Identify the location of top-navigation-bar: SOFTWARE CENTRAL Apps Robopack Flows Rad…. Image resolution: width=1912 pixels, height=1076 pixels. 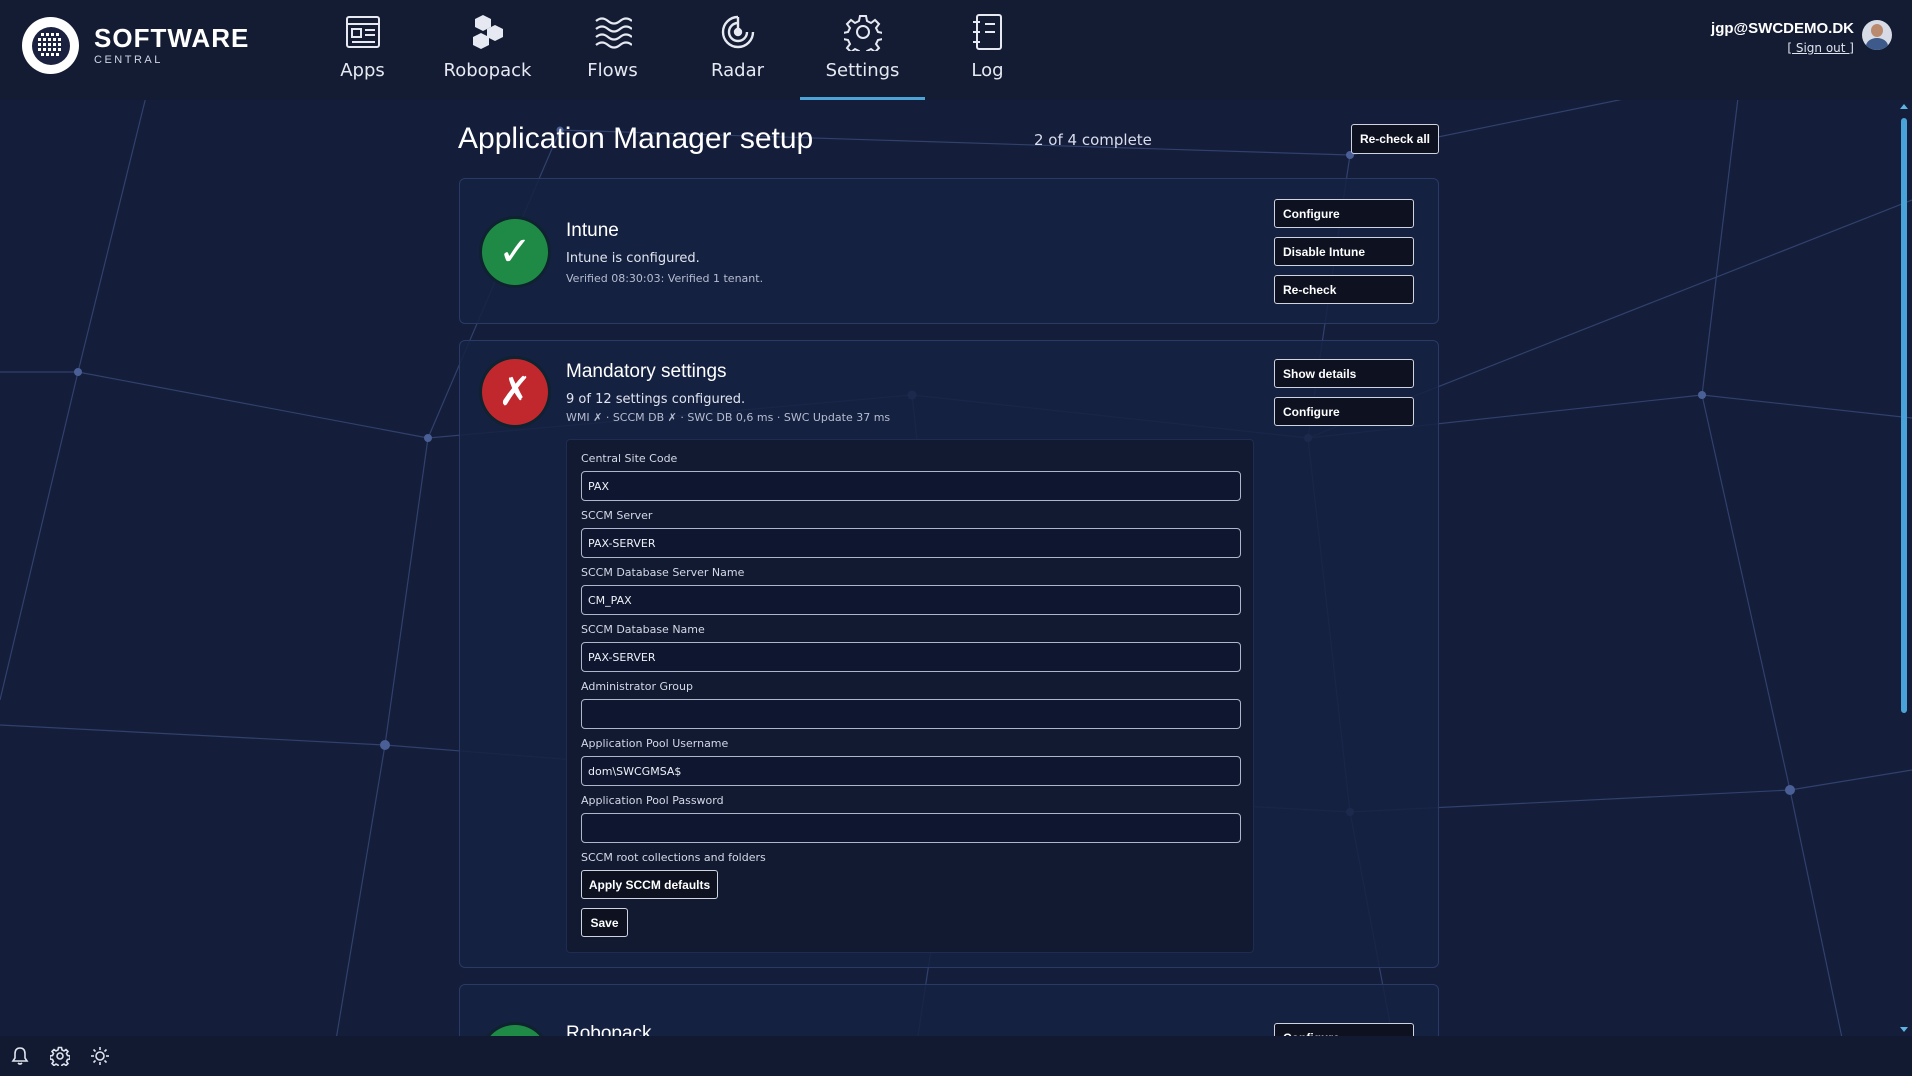
(956, 50).